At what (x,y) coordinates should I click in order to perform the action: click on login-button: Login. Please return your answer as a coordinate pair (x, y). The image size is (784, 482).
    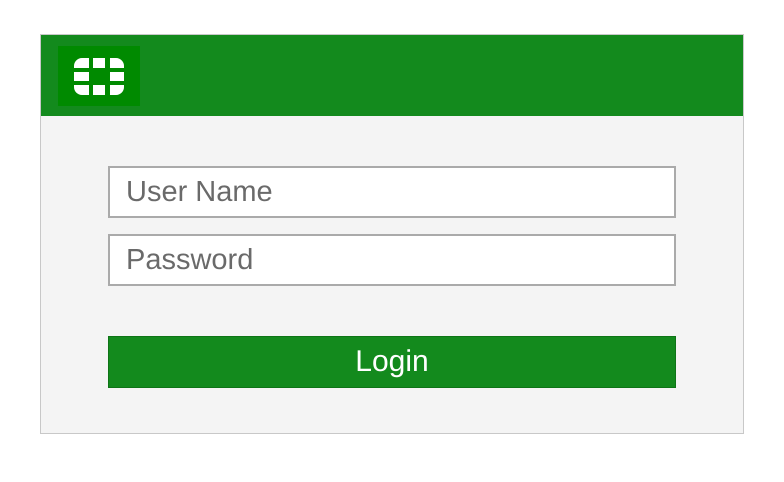
    Looking at the image, I should click on (392, 362).